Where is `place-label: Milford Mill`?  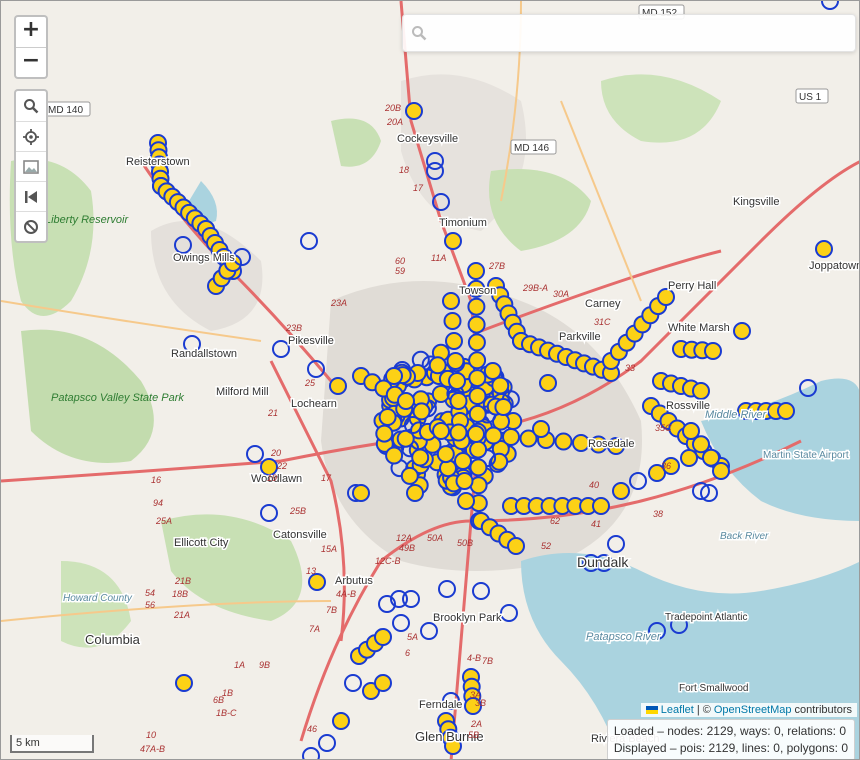 place-label: Milford Mill is located at coordinates (242, 392).